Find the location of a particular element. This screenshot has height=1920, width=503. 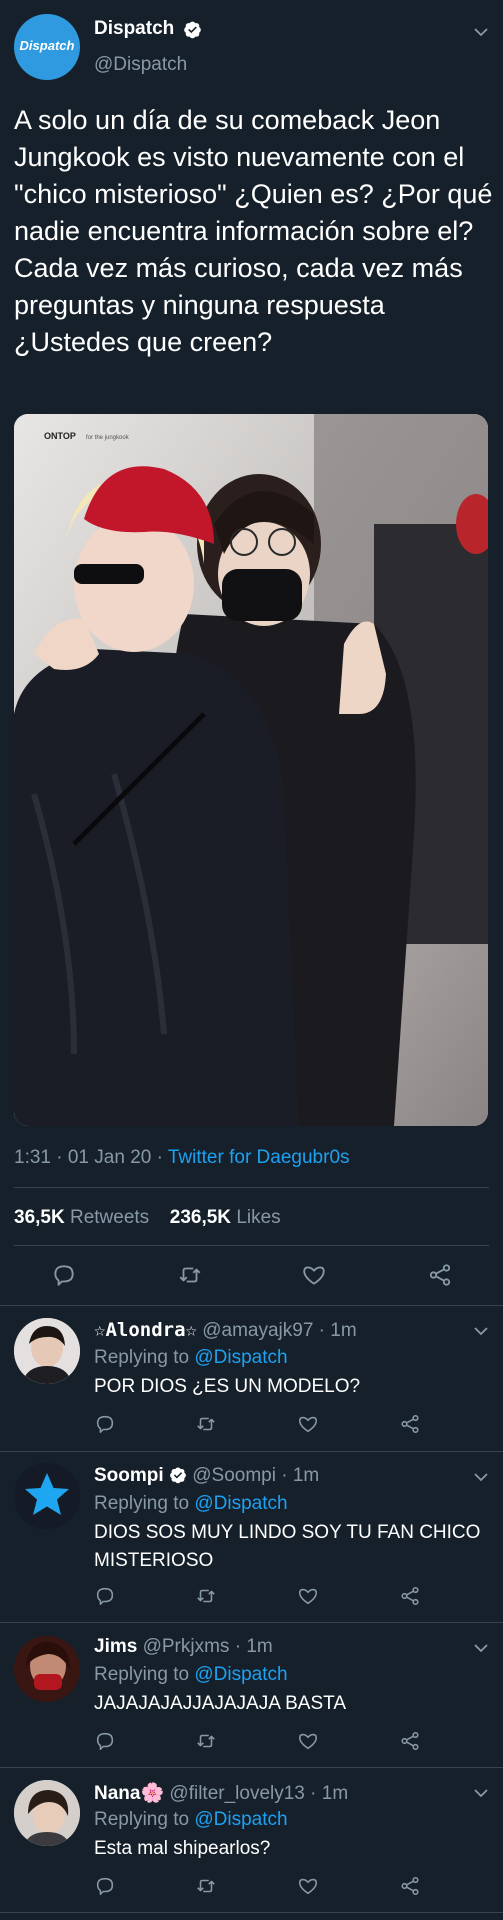

photo-watermark-sub: for the jungkook is located at coordinates (108, 438).